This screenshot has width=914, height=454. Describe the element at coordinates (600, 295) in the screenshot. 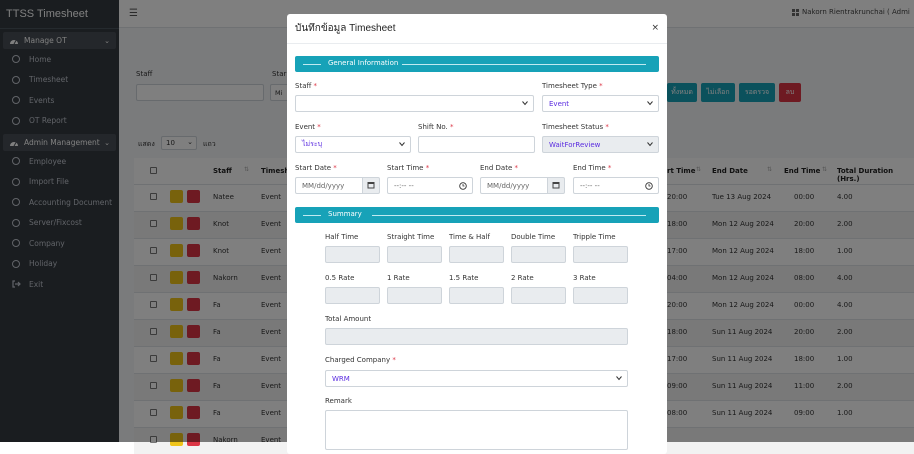

I see `rate-3-field` at that location.